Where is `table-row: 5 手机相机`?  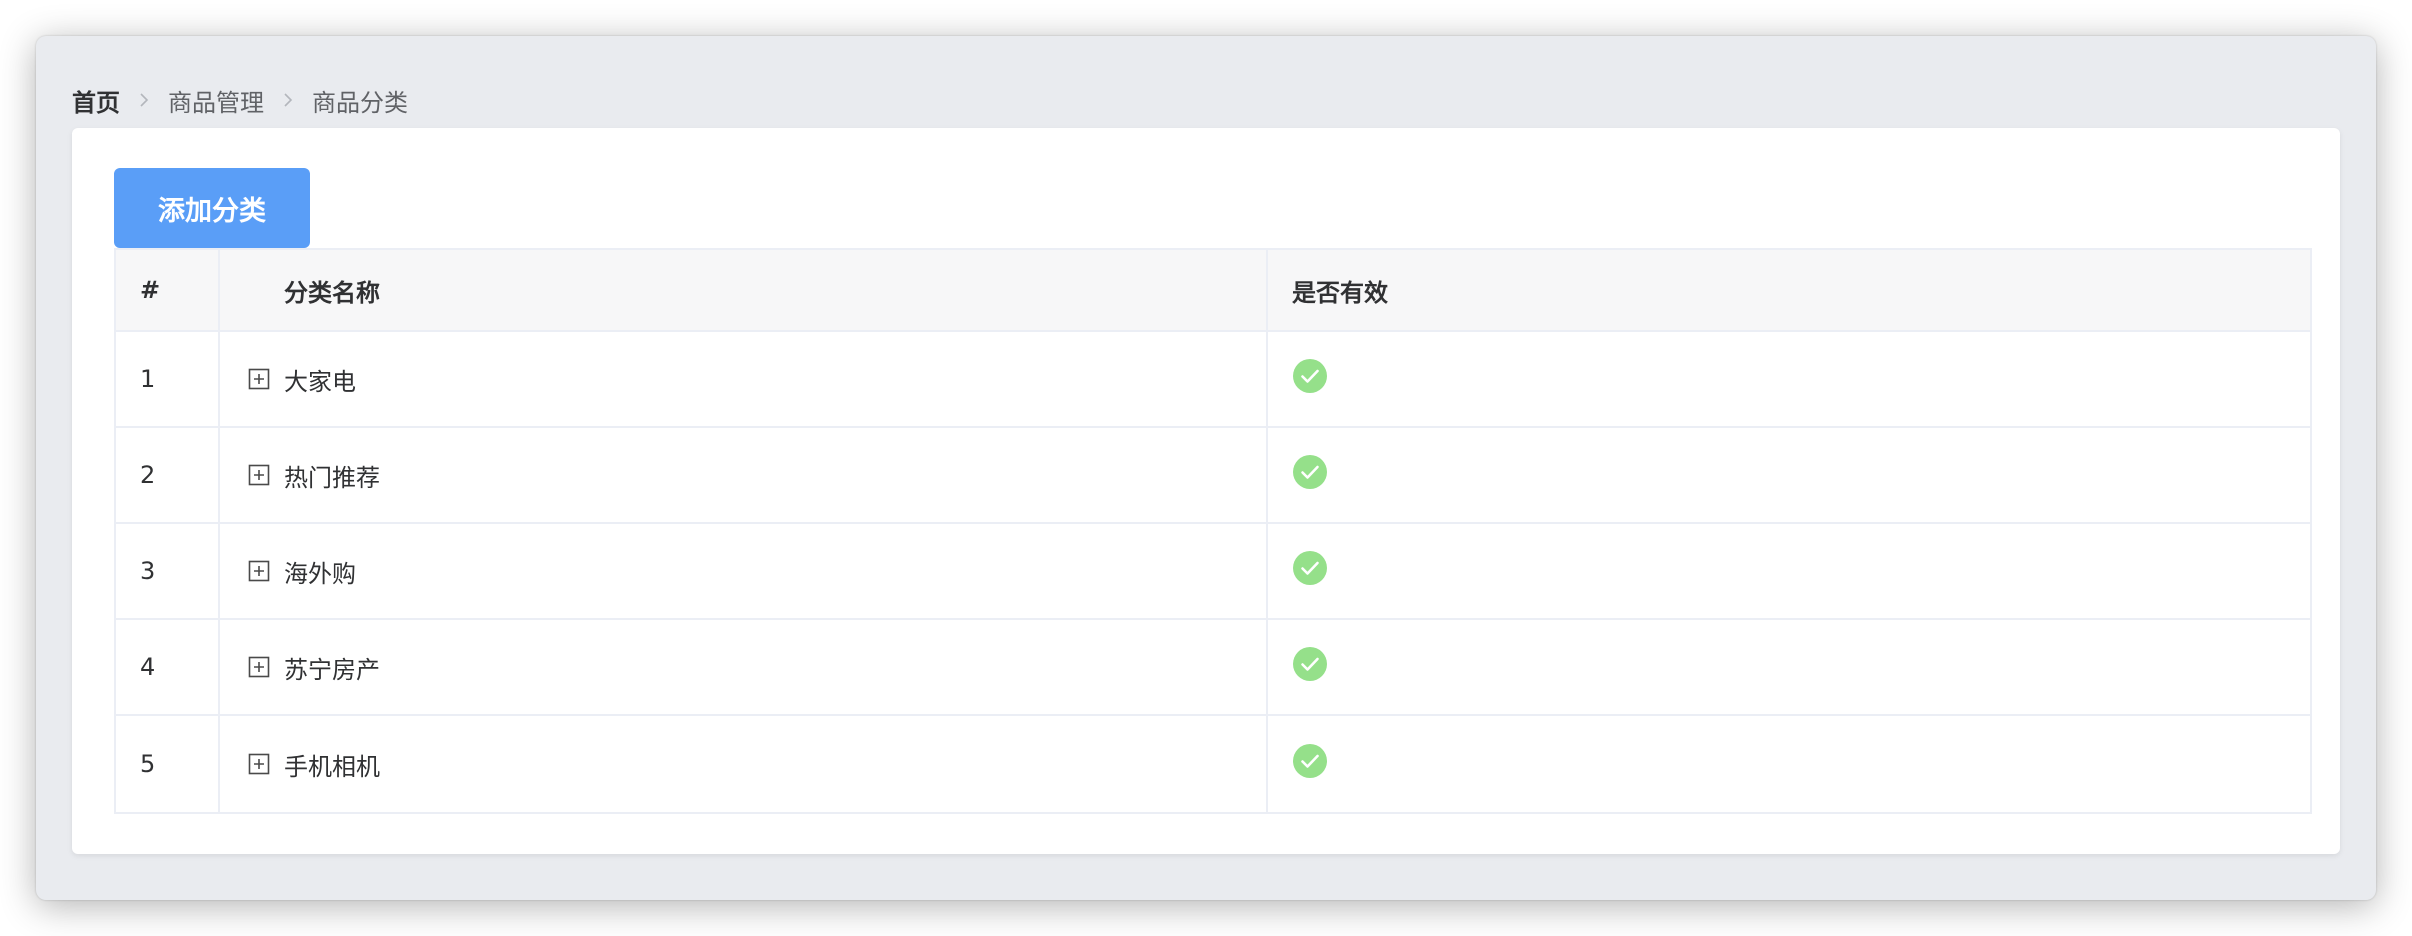
table-row: 5 手机相机 is located at coordinates (1213, 764).